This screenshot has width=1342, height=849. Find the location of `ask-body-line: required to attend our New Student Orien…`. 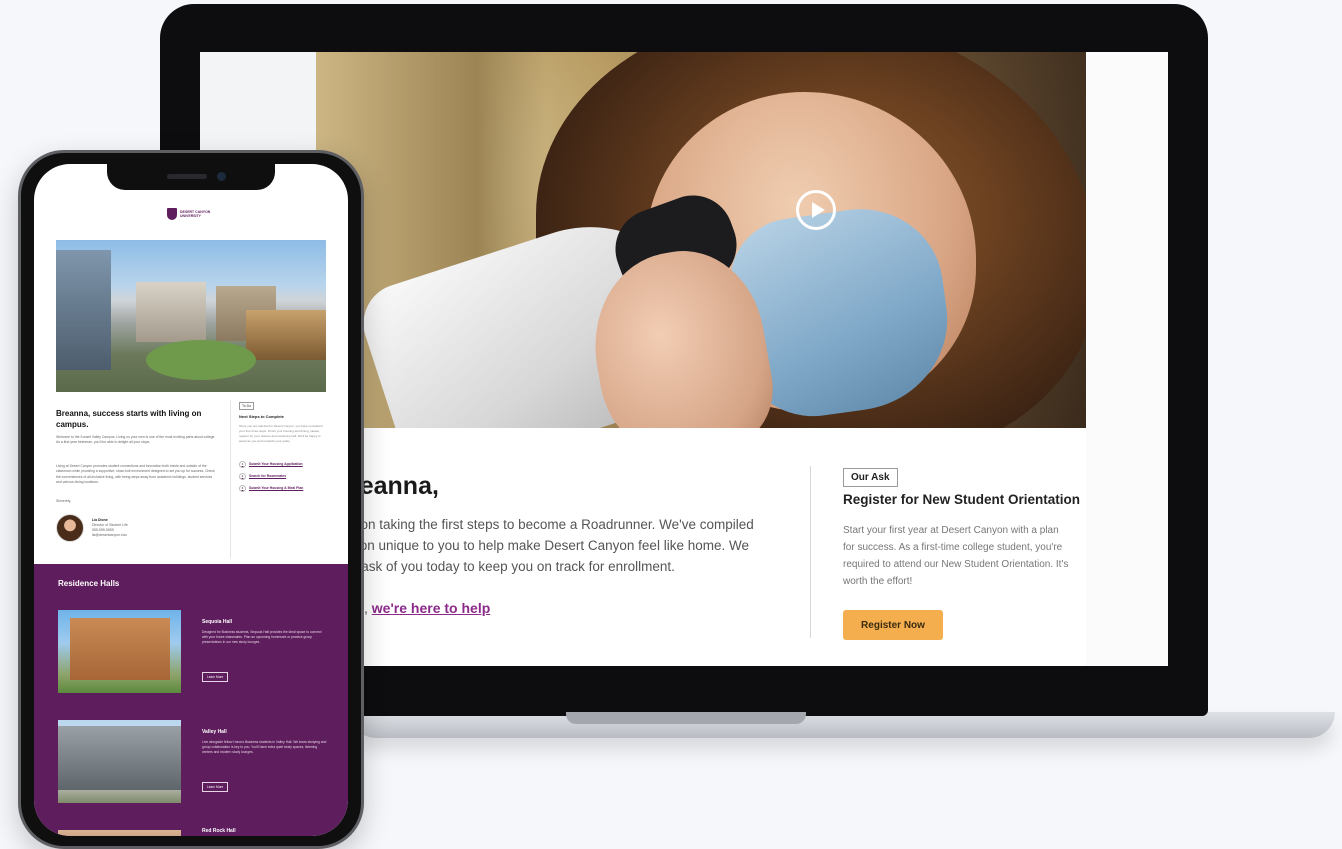

ask-body-line: required to attend our New Student Orien… is located at coordinates (956, 564).